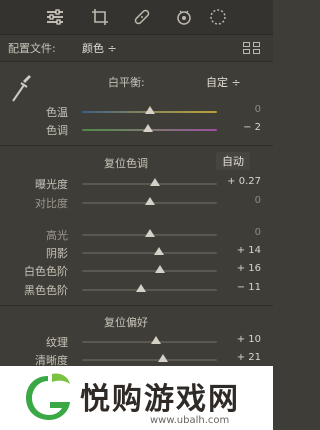  Describe the element at coordinates (99, 48) in the screenshot. I see `profile-select: 颜色 ÷` at that location.